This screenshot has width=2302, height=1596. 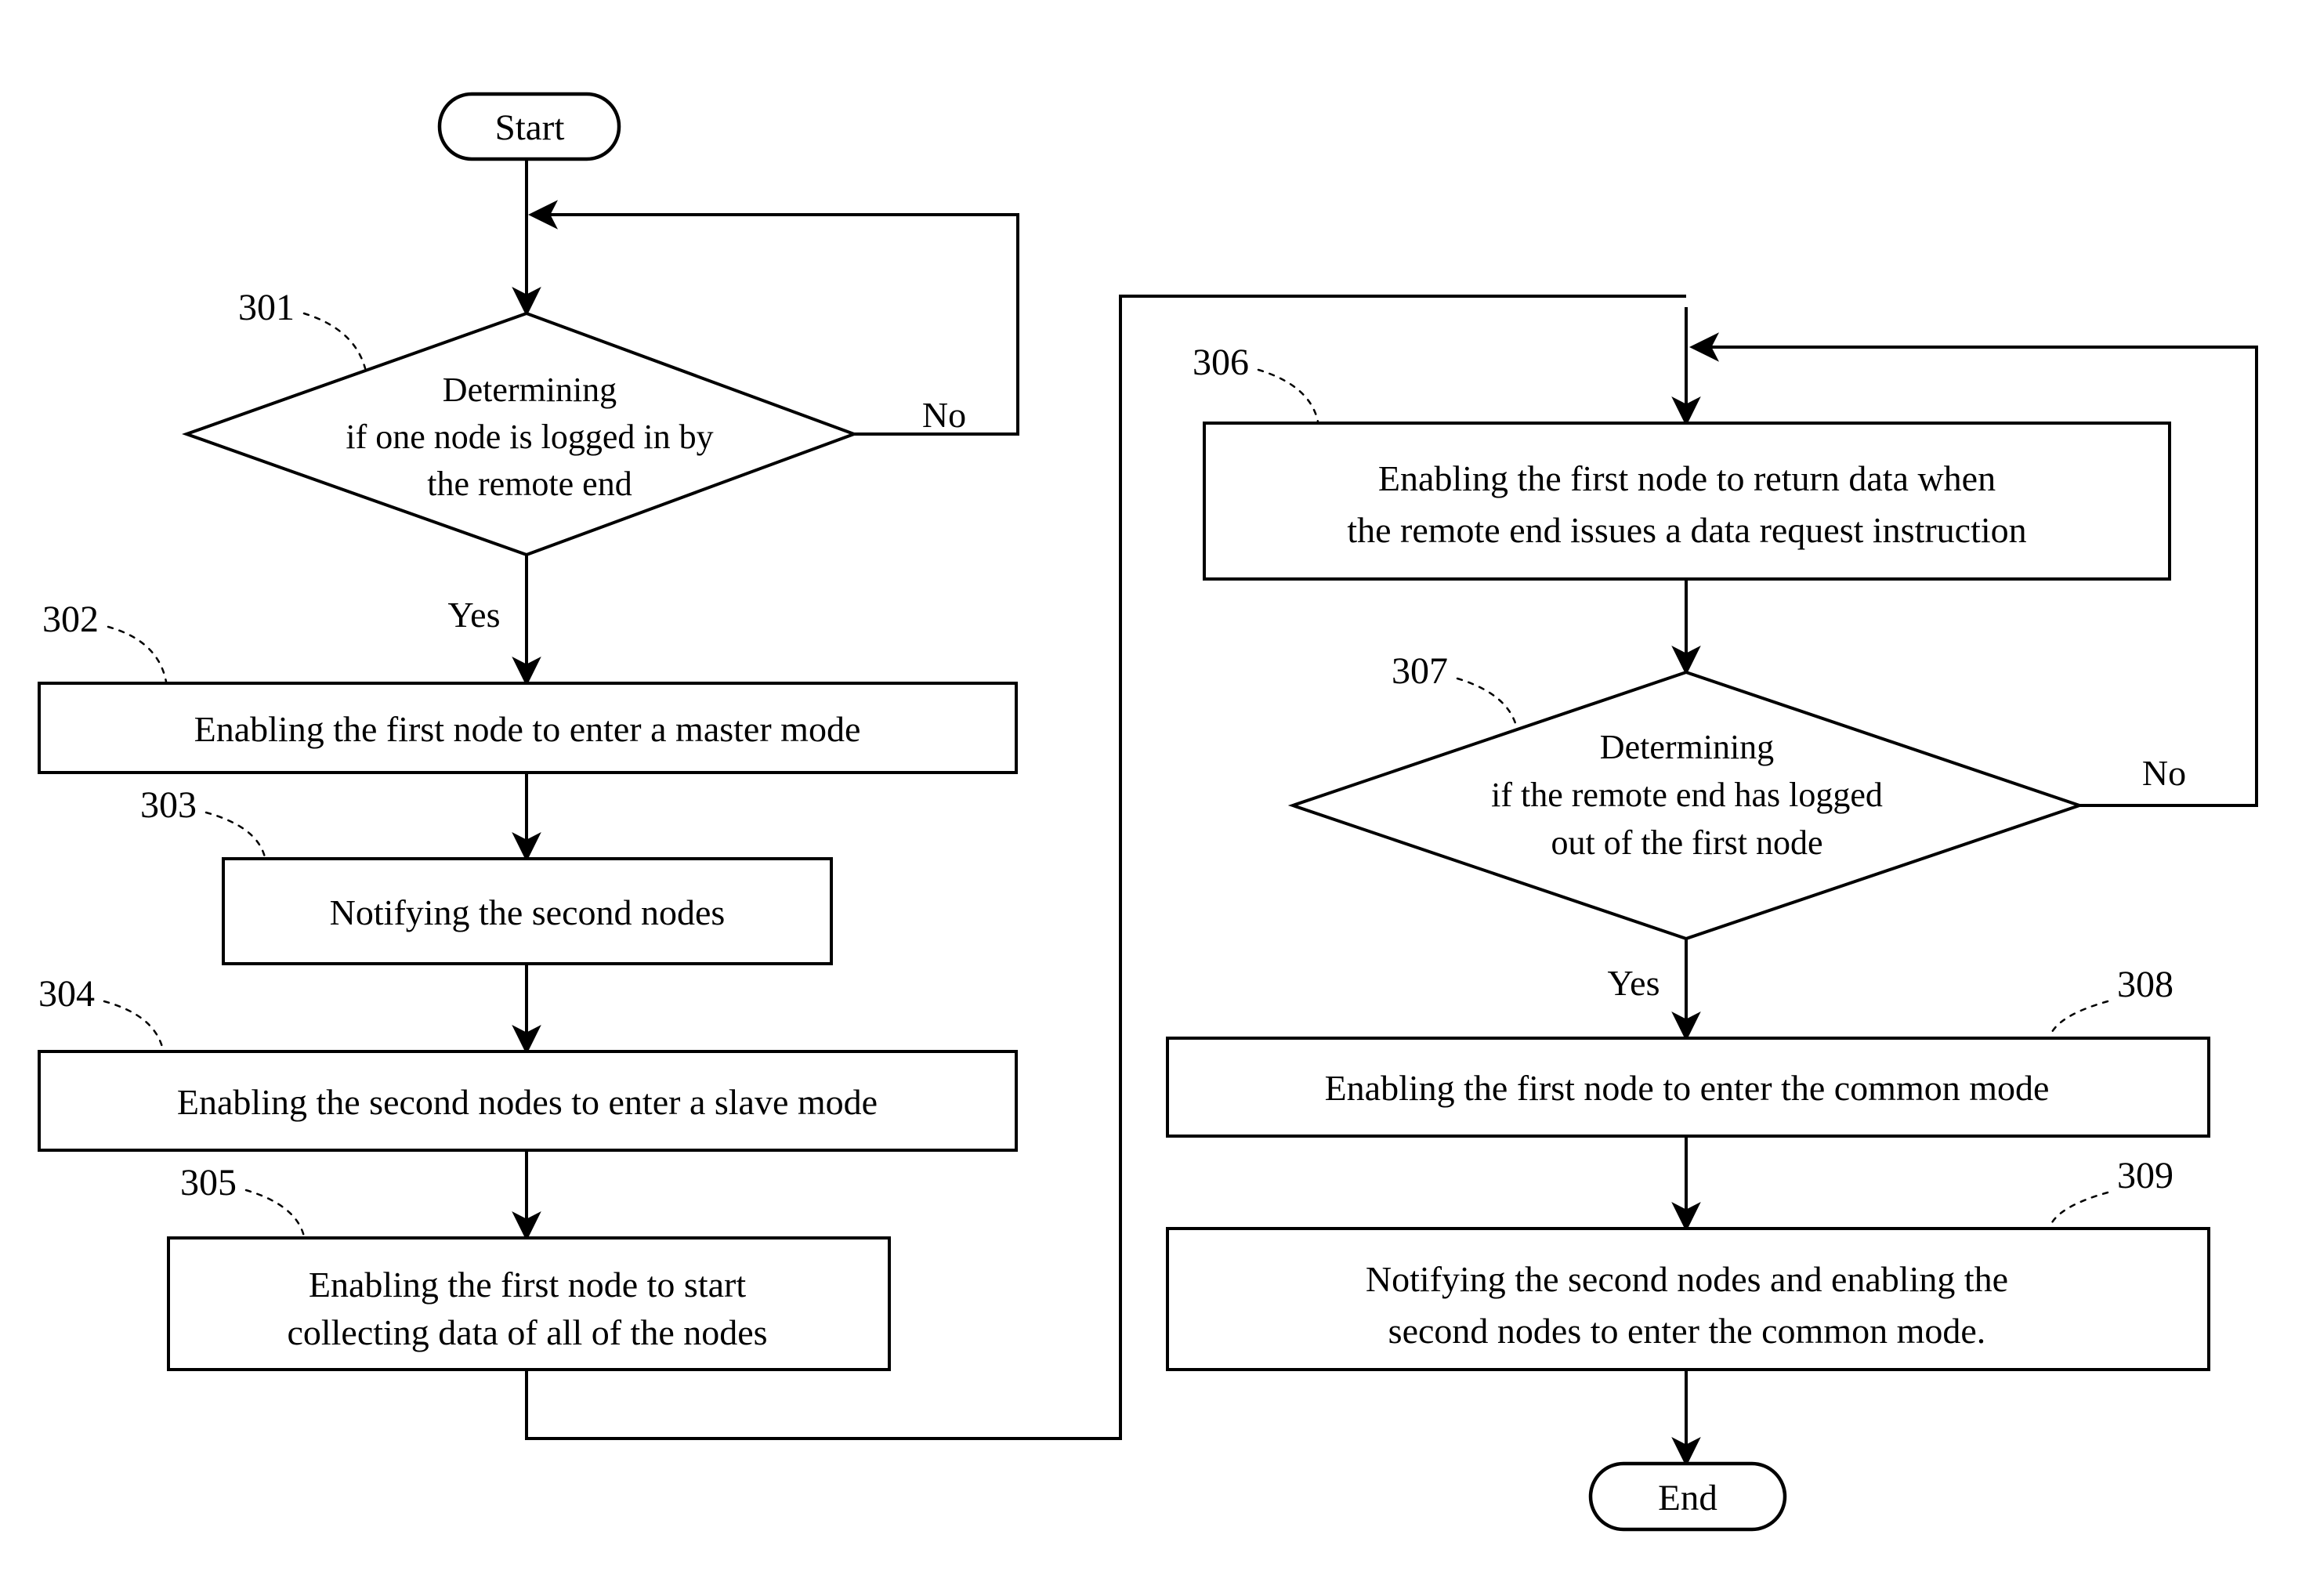 I want to click on ref-numeral-307: 307, so click(x=1420, y=671).